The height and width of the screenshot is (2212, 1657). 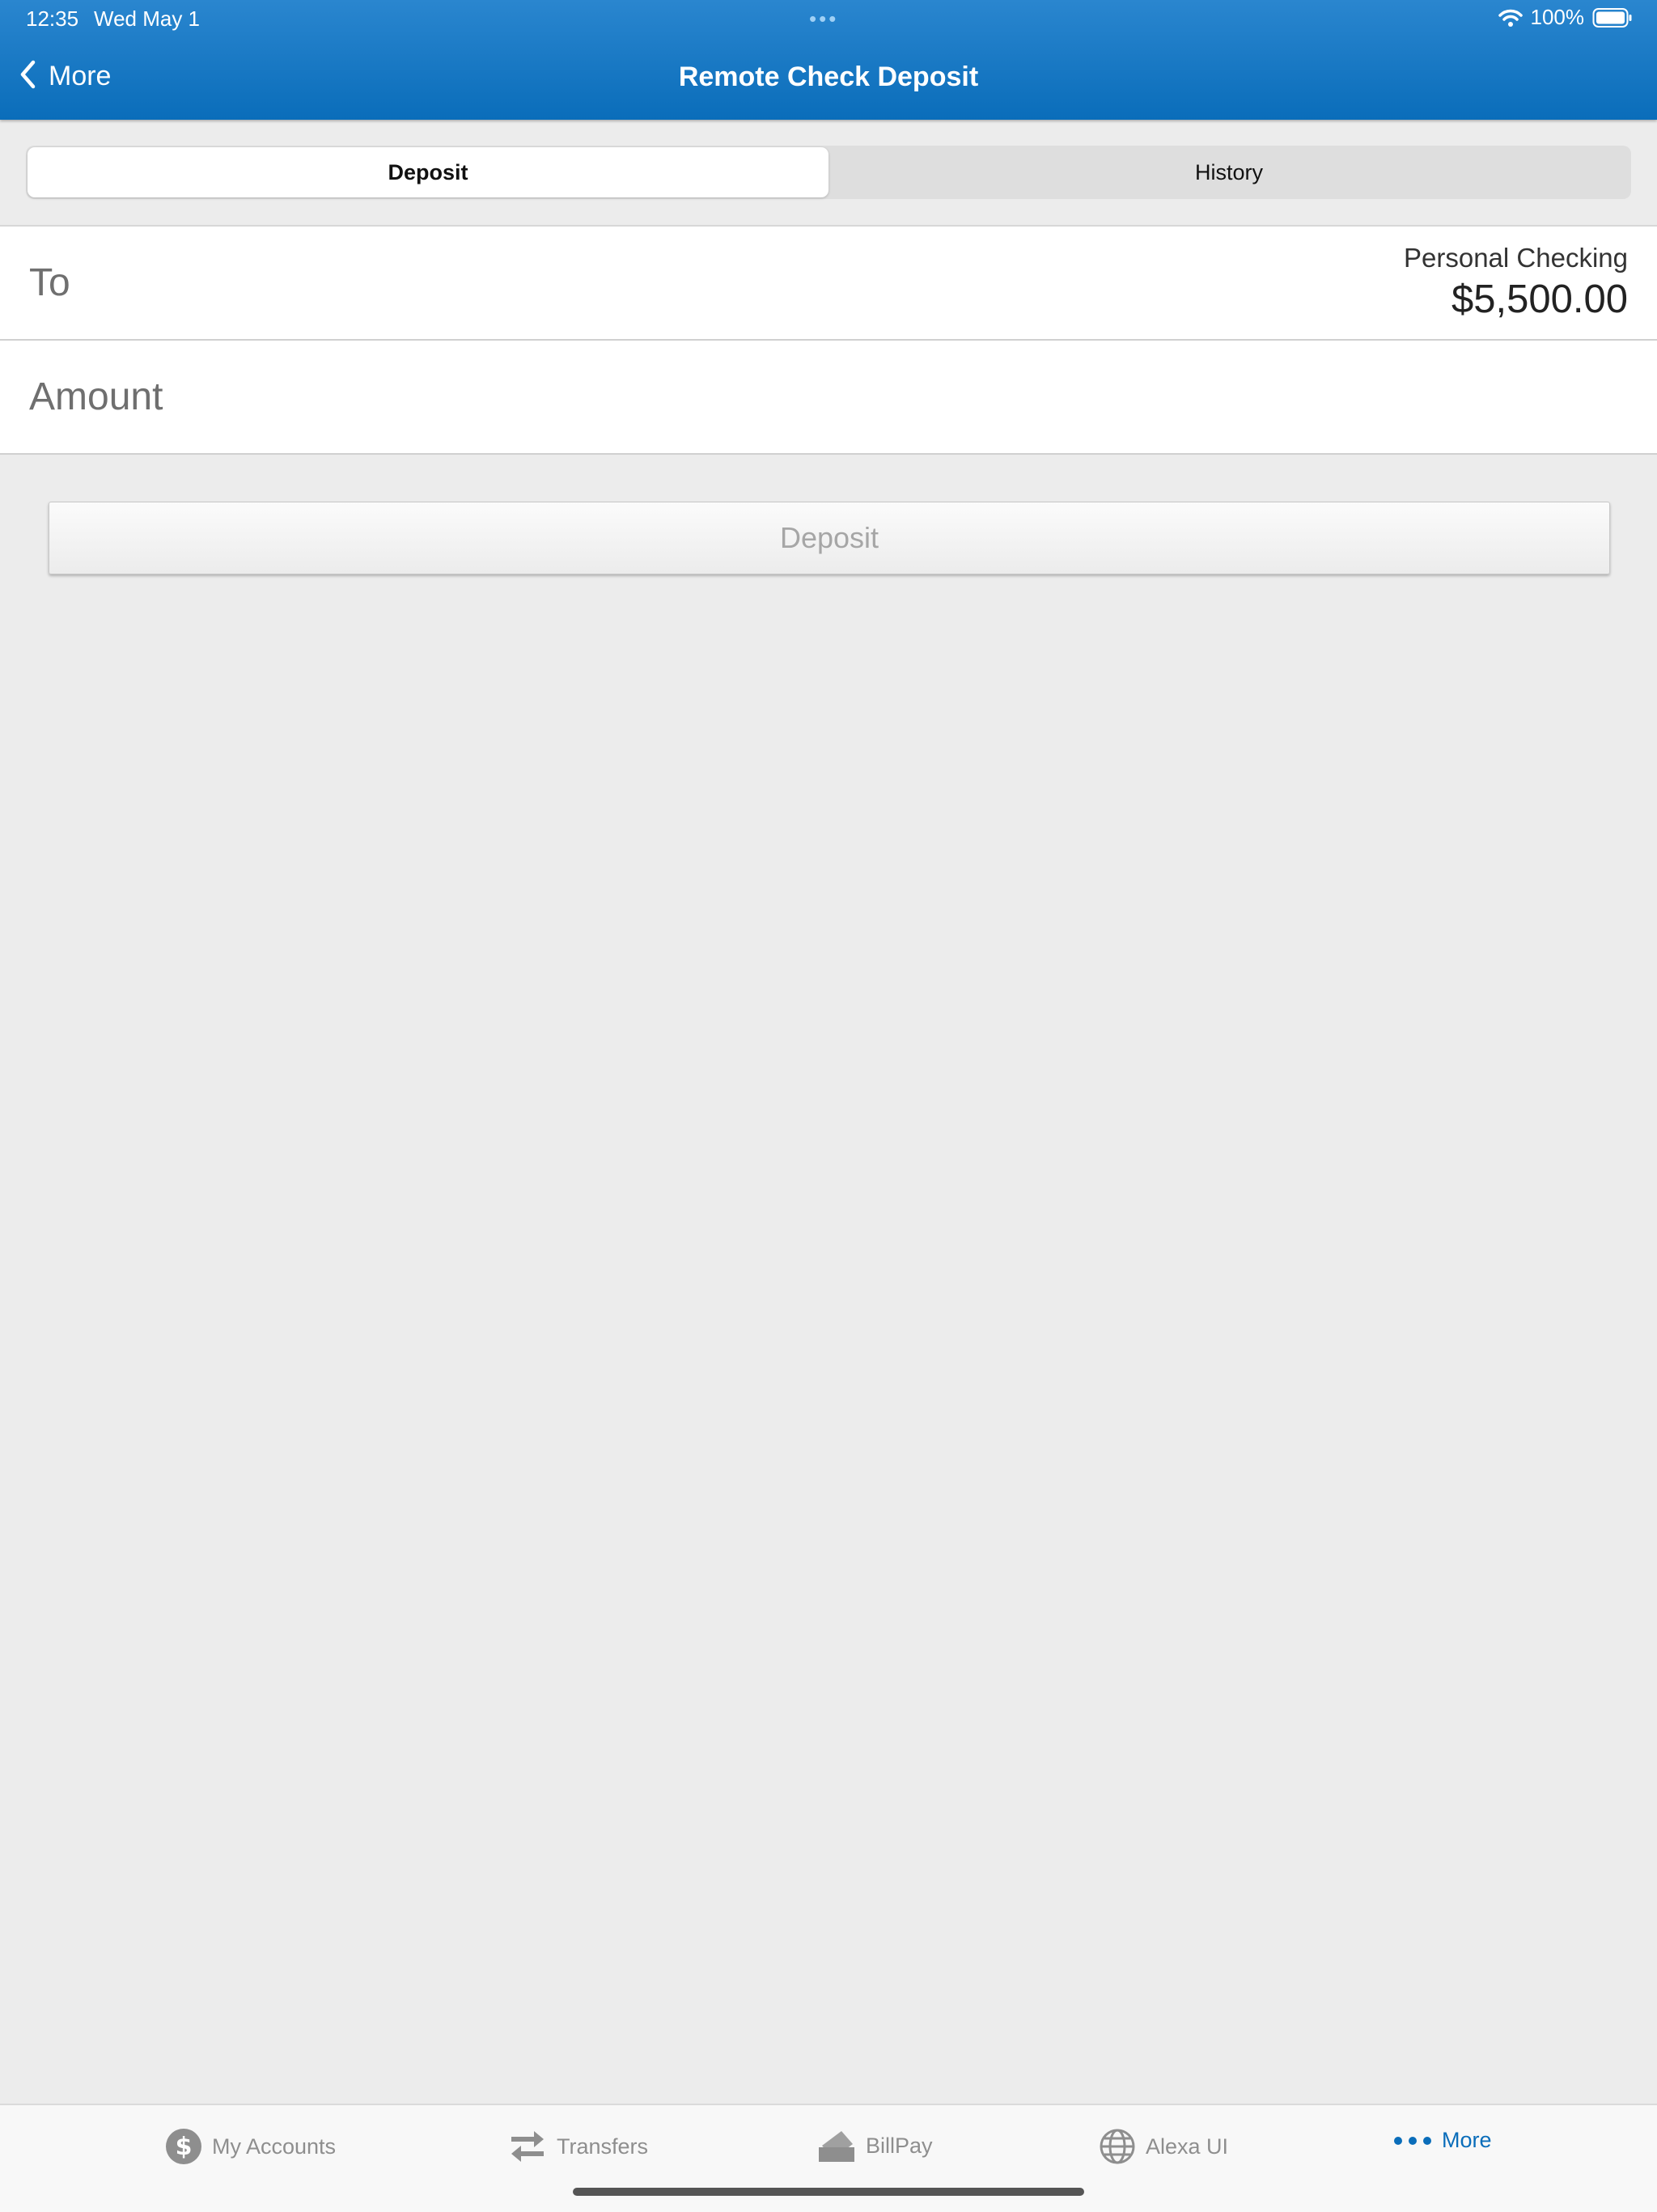 I want to click on status-date: Wed May 1, so click(x=147, y=18).